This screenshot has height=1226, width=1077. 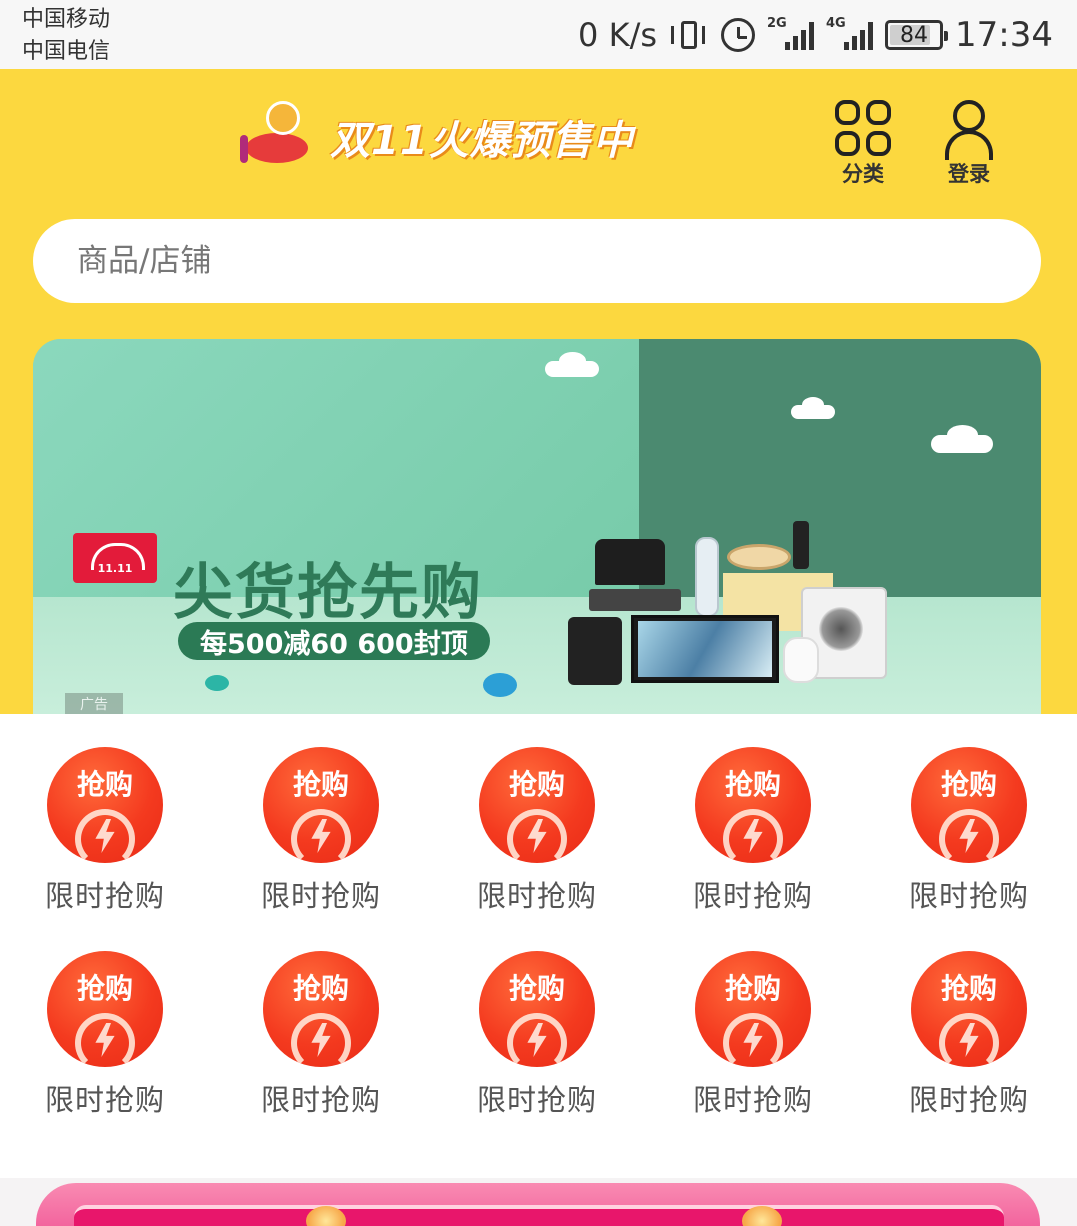 I want to click on clock: 17:34, so click(x=1004, y=35).